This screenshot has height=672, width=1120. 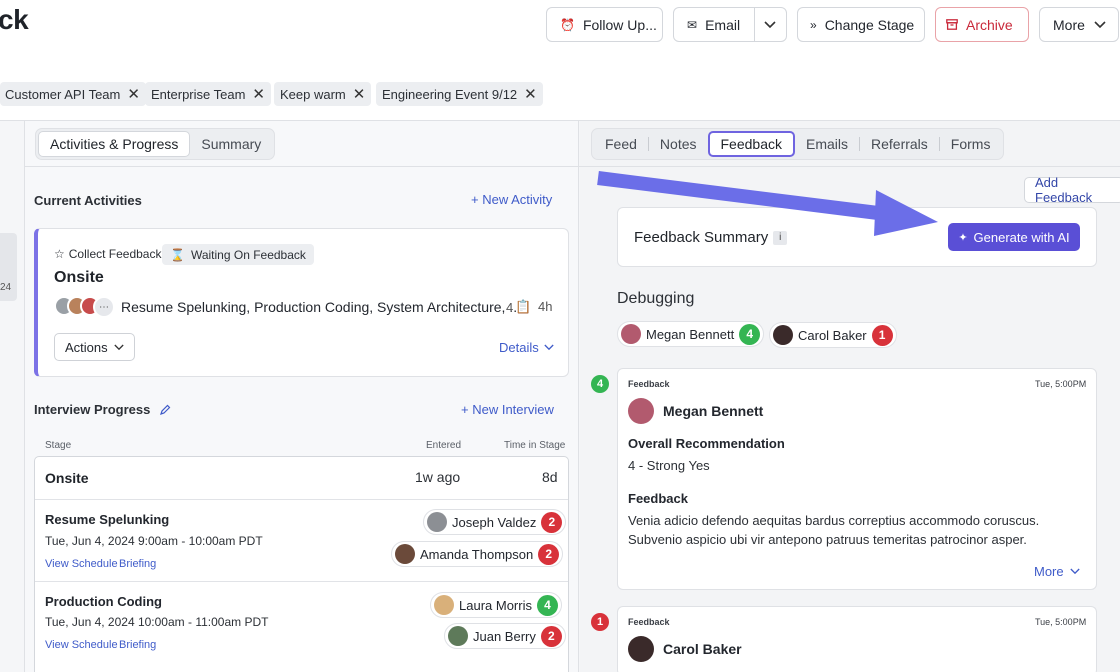 I want to click on envelope-icon: ✉, so click(x=692, y=24).